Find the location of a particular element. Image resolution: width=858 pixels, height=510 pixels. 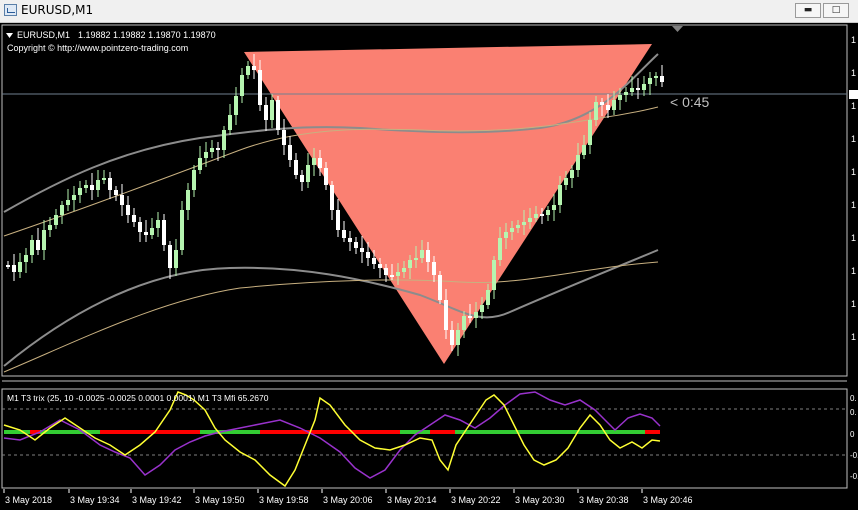

indicator-level-label: 0. is located at coordinates (853, 412).